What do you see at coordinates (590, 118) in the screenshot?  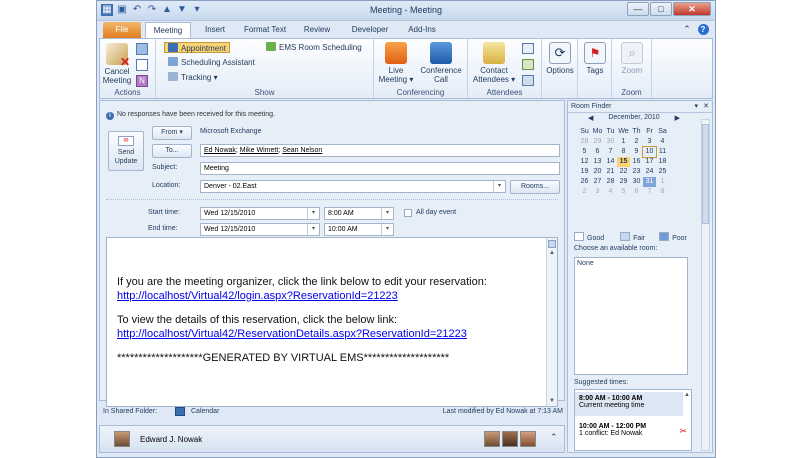 I see `prev-month-icon: ◀` at bounding box center [590, 118].